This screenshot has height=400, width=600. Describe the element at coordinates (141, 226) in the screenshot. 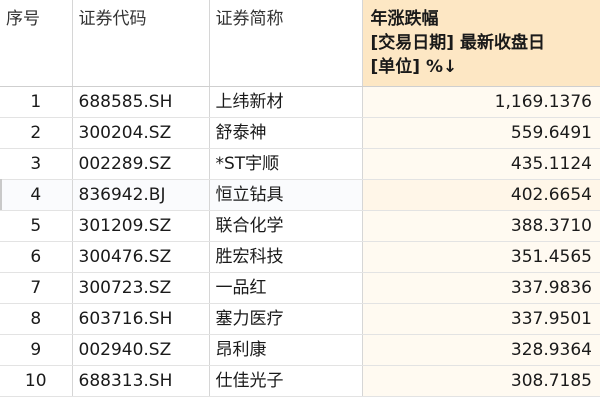

I see `security-code-cell: 301209.SZ` at that location.